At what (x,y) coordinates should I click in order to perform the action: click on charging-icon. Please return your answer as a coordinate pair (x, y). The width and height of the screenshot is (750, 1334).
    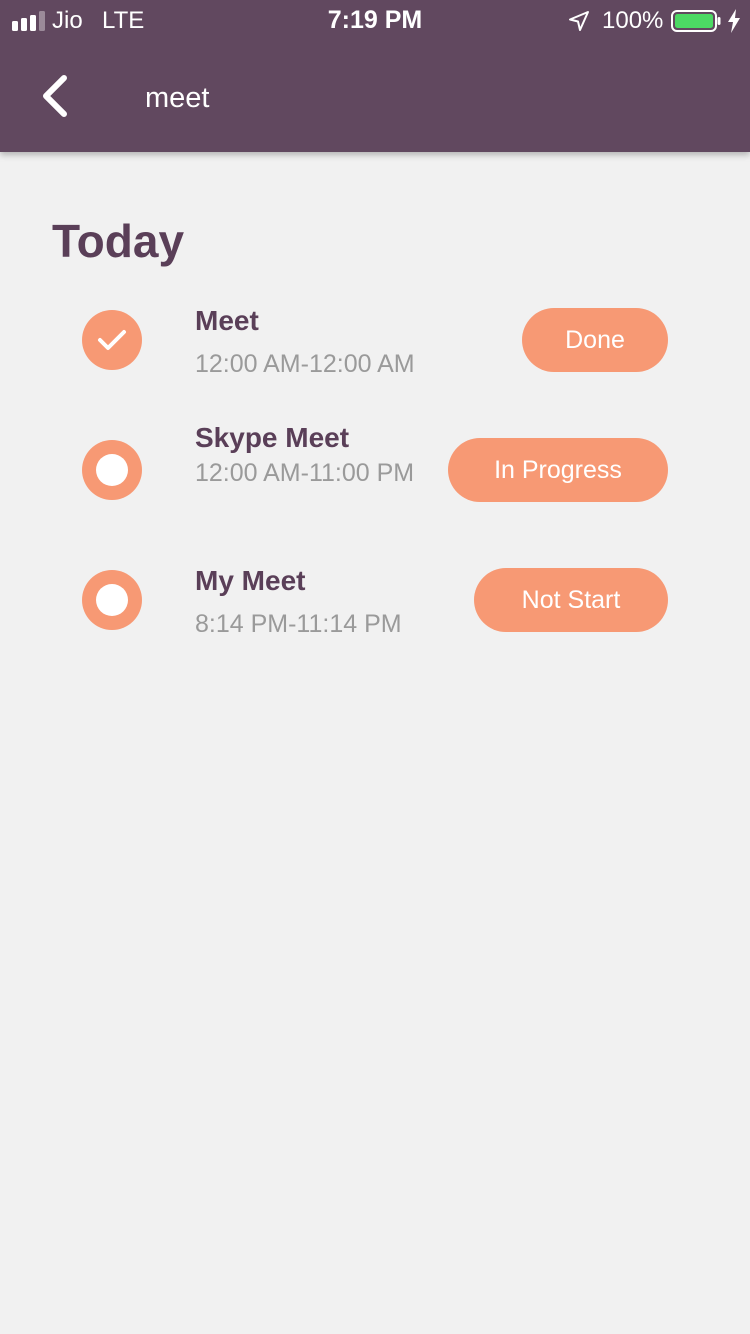
    Looking at the image, I should click on (734, 21).